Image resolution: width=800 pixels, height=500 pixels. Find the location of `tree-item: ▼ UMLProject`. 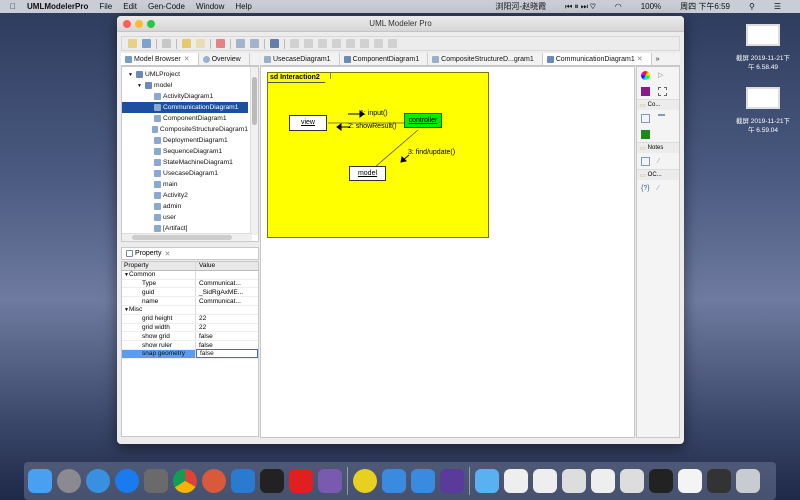

tree-item: ▼ UMLProject is located at coordinates (185, 74).